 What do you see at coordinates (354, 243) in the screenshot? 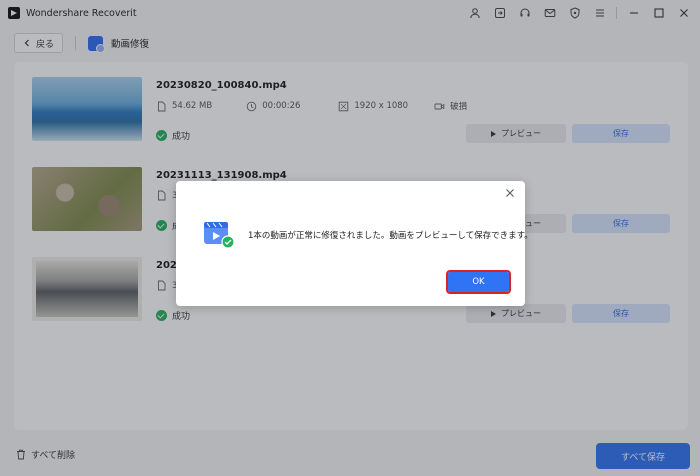
I see `repair-complete-dialog: 1本の動画が正常に修復されました。動画をプレビューして保存できます。 OK` at bounding box center [354, 243].